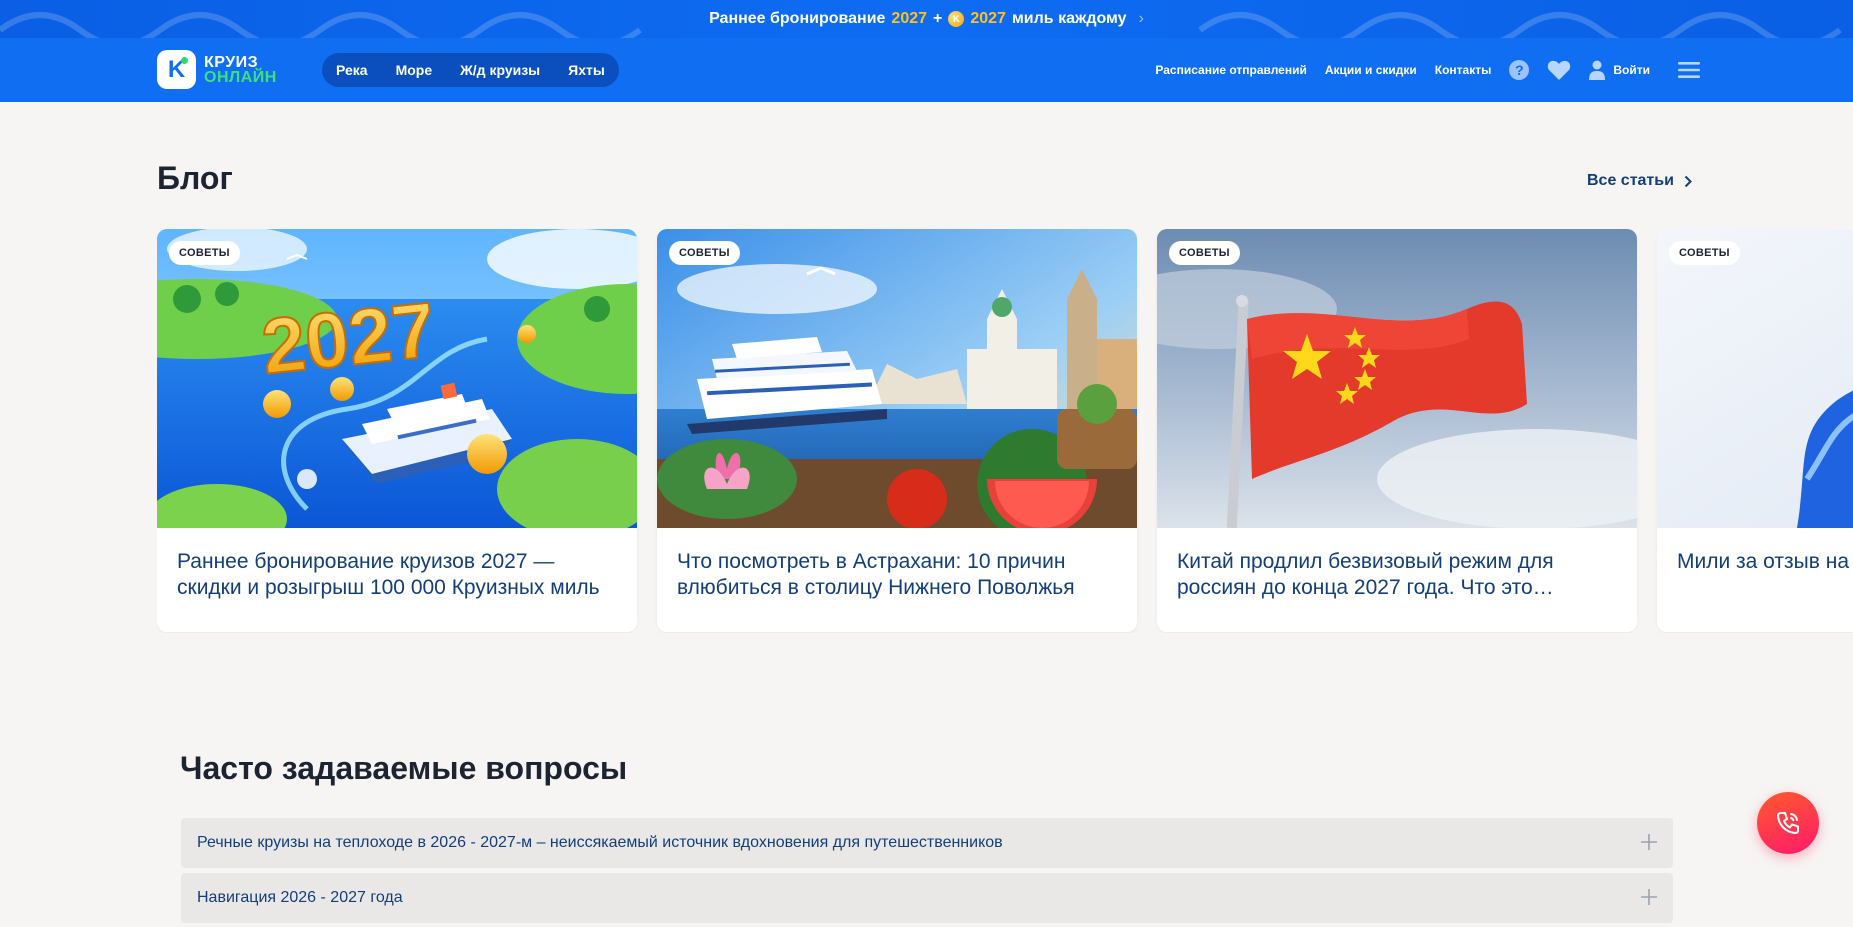 Image resolution: width=1853 pixels, height=927 pixels. I want to click on nav-item-sea: Море, so click(414, 70).